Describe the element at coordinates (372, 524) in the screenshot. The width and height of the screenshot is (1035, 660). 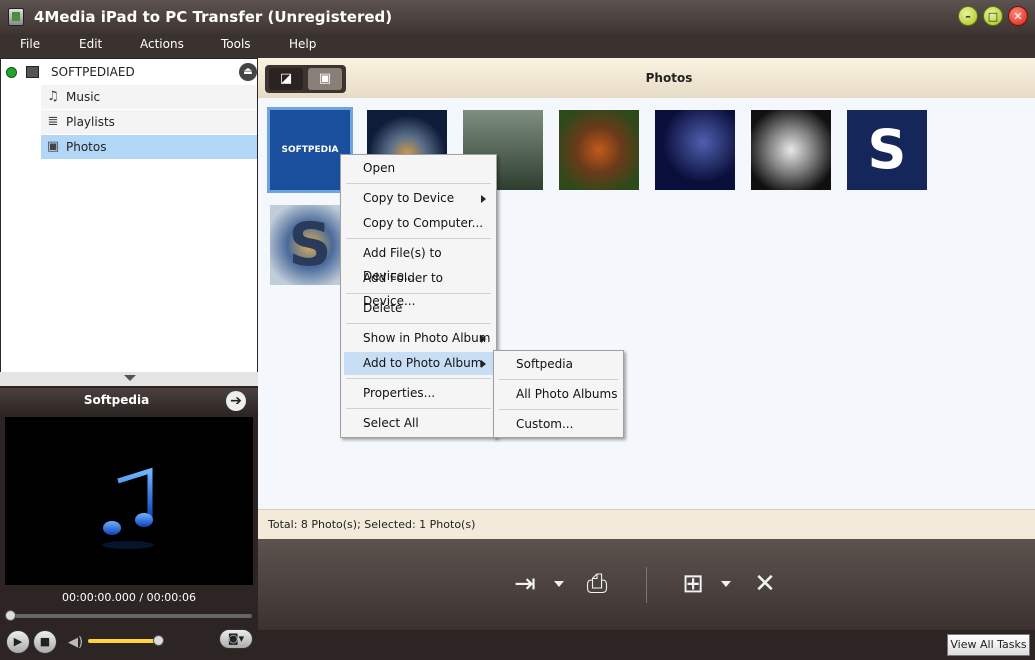
I see `status-text: Total: 8 Photo(s); Selected: 1 Photo(s)` at that location.